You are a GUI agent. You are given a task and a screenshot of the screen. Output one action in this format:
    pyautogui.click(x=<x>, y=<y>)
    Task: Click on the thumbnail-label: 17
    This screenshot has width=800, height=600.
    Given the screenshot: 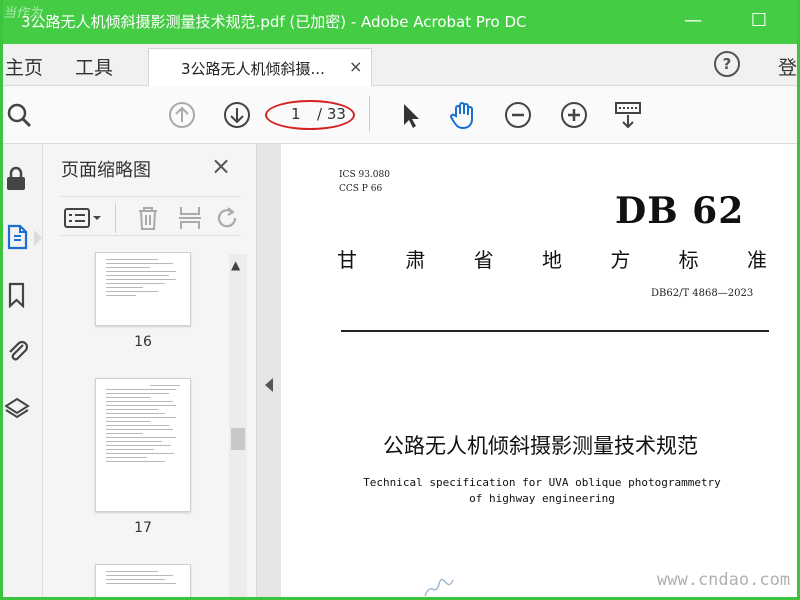 What is the action you would take?
    pyautogui.click(x=143, y=528)
    